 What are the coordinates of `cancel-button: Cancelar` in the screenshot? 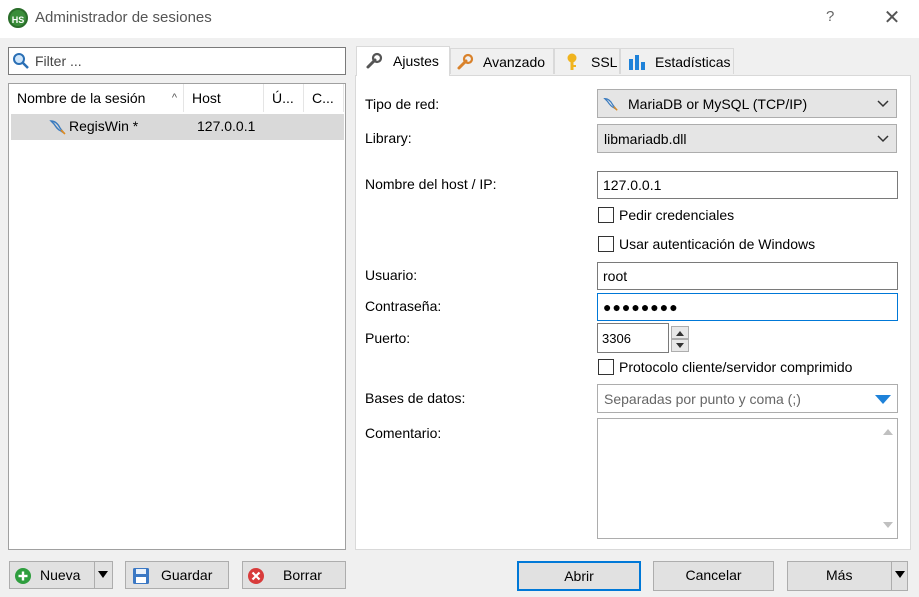 It's located at (713, 576).